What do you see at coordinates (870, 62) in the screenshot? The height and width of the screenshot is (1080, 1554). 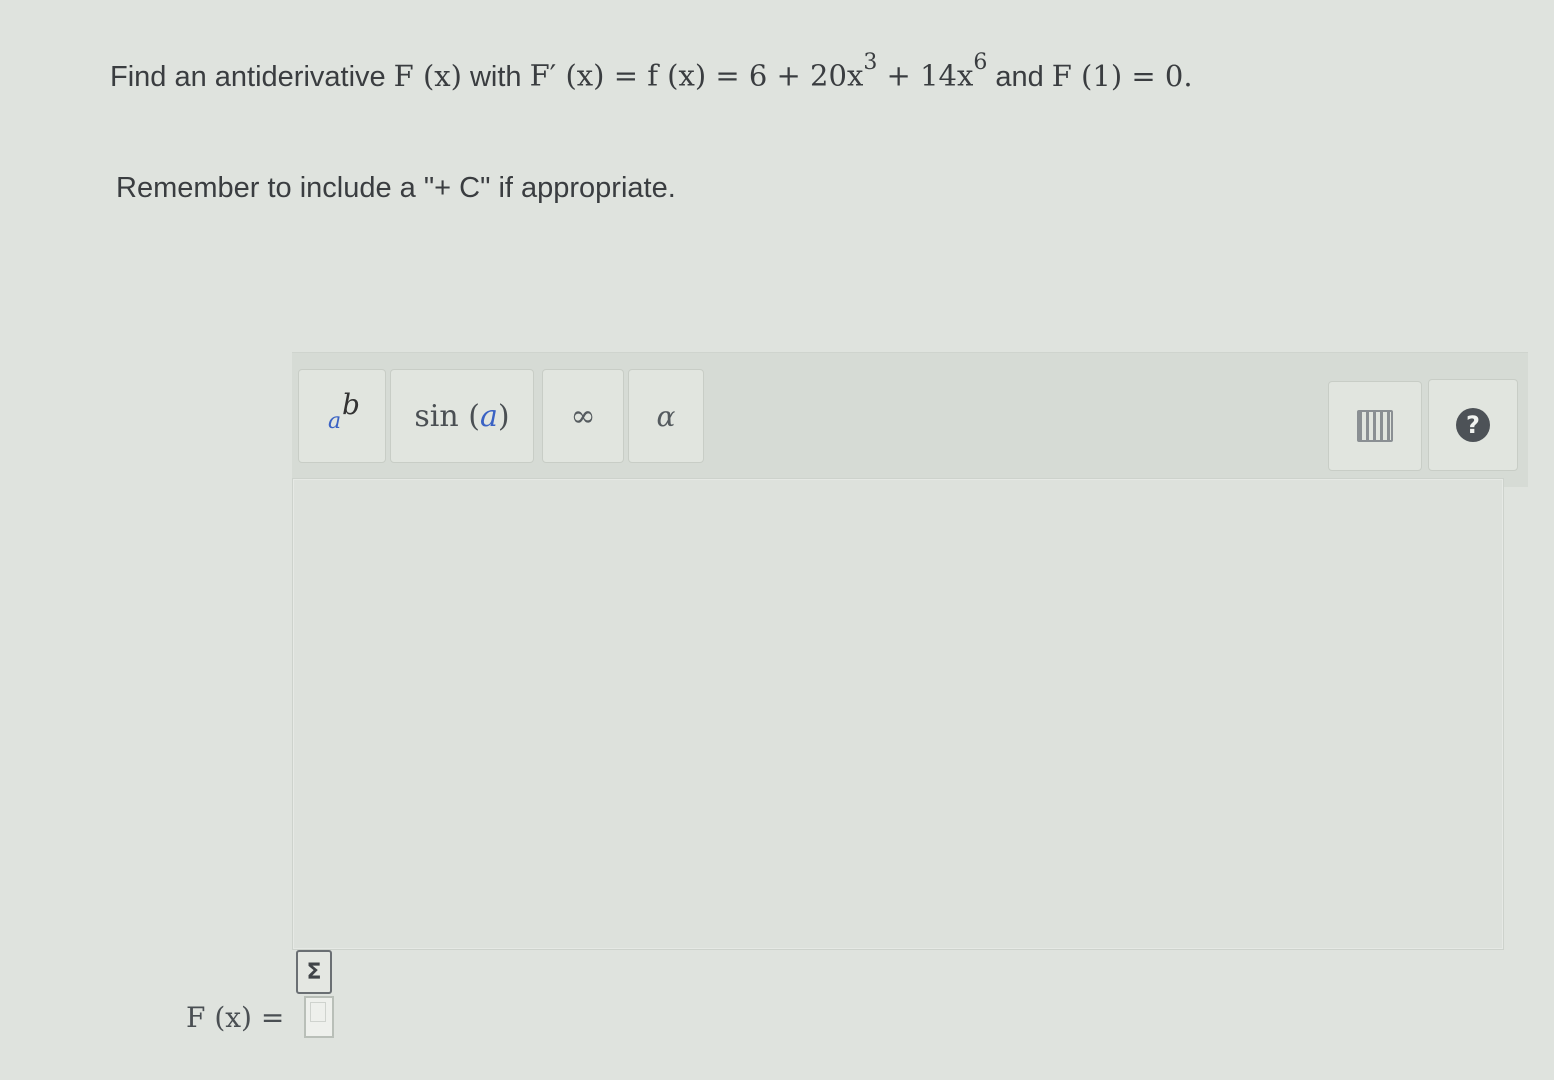 I see `derivative-exp1: 3` at bounding box center [870, 62].